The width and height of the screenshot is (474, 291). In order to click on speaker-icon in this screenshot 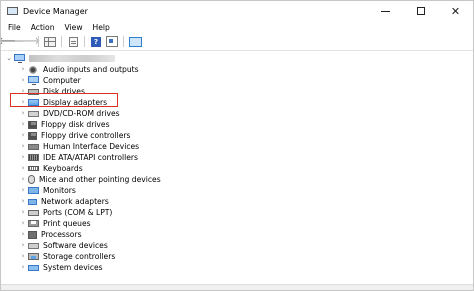, I will do `click(33, 69)`.